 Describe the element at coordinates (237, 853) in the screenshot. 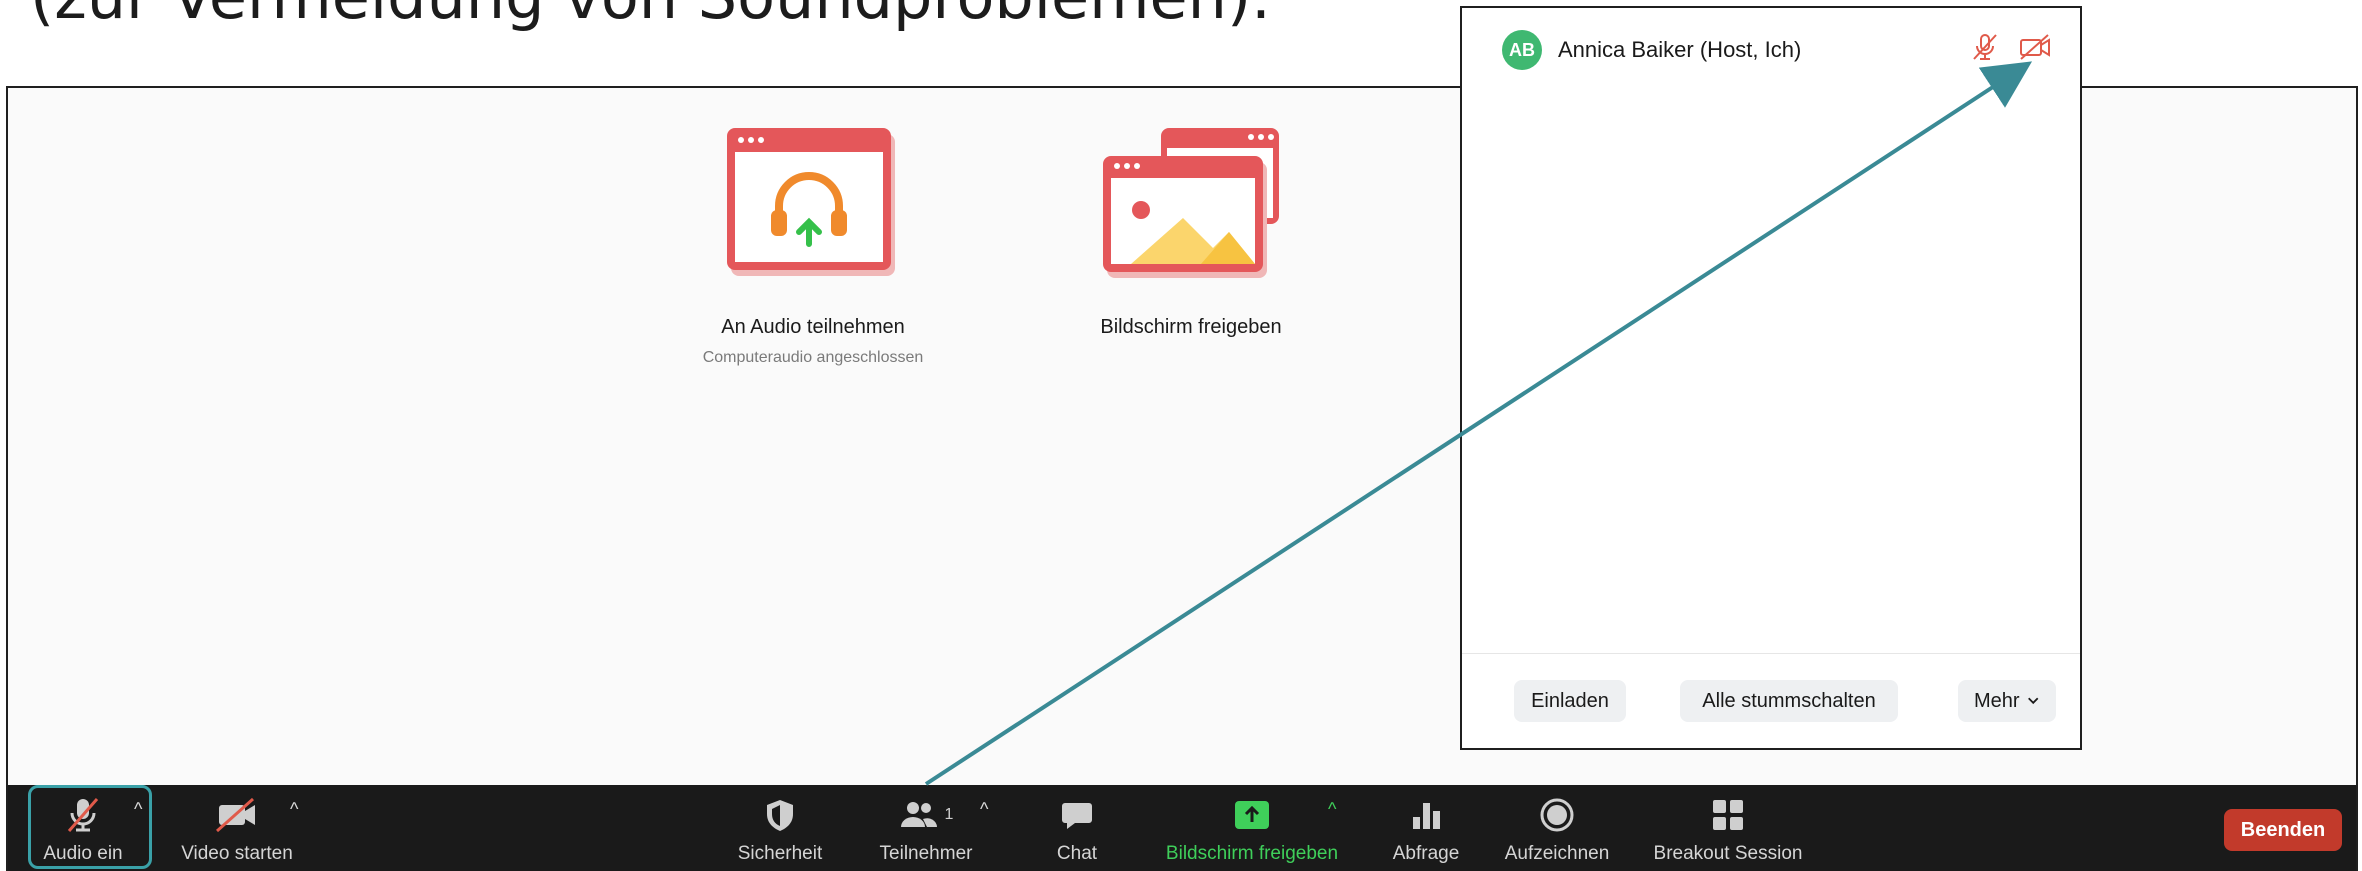

I see `video-label: Video starten` at that location.